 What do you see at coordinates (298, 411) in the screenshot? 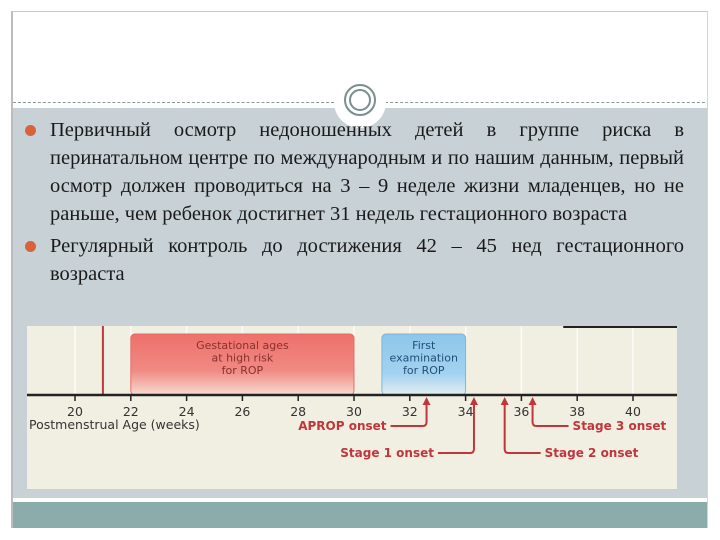
I see `x-tick-label: 28` at bounding box center [298, 411].